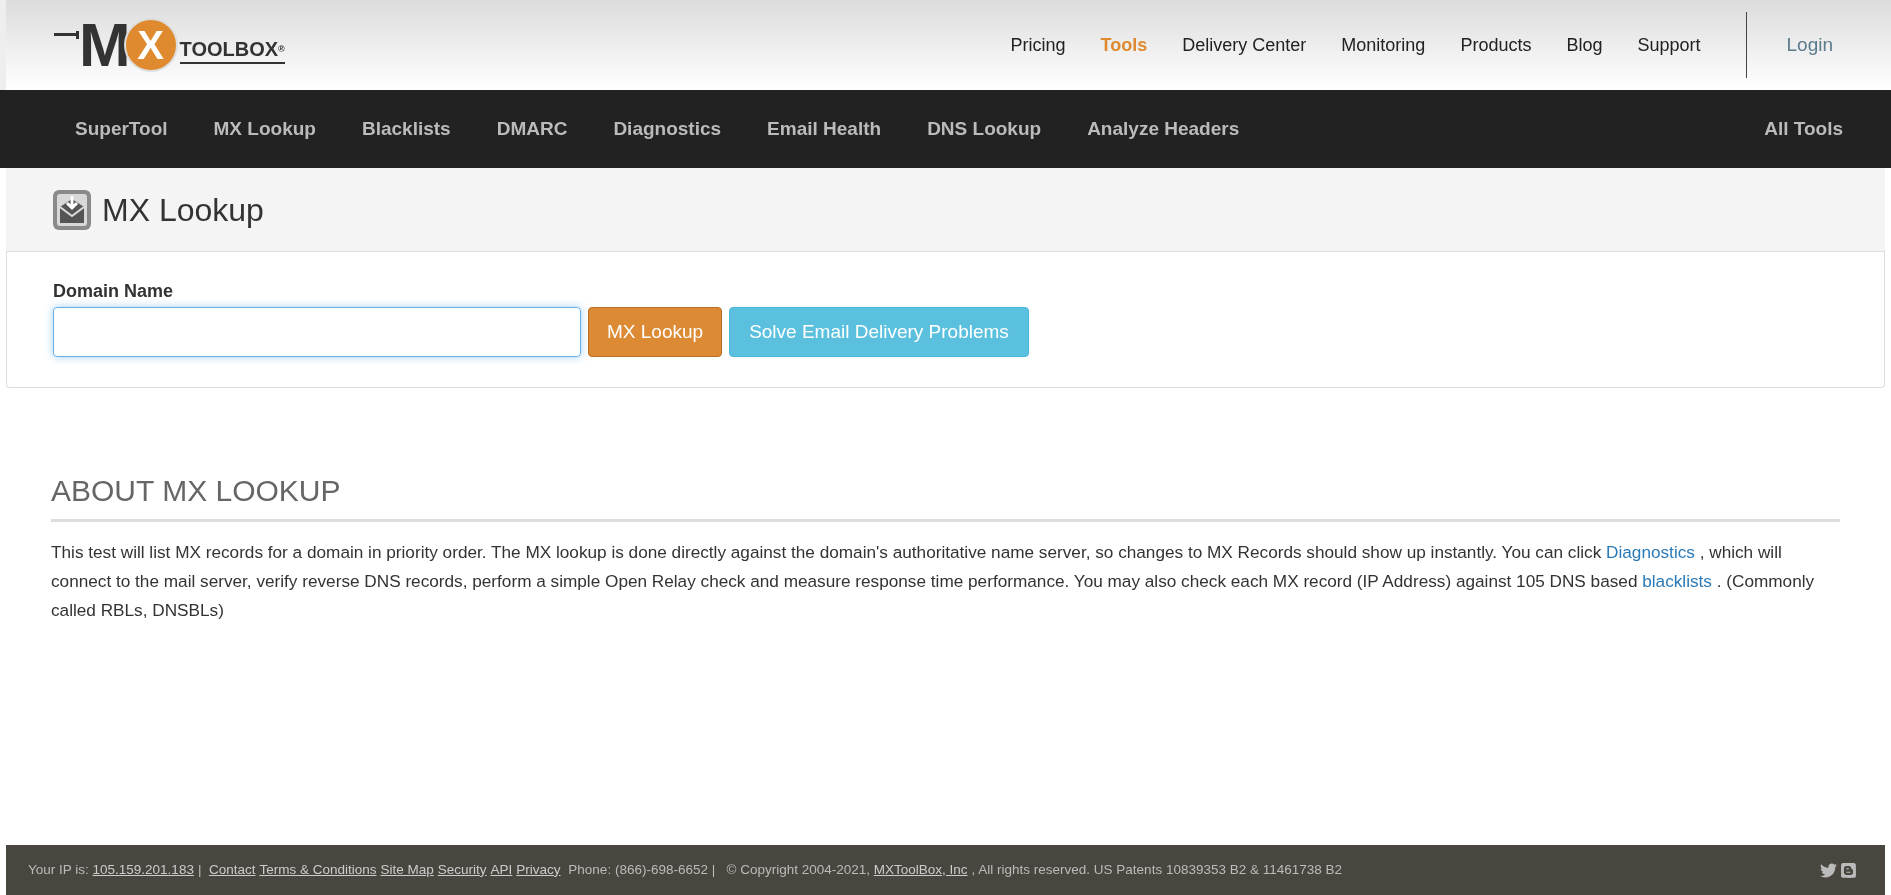  What do you see at coordinates (406, 129) in the screenshot?
I see `tool-nav-link: Blacklists` at bounding box center [406, 129].